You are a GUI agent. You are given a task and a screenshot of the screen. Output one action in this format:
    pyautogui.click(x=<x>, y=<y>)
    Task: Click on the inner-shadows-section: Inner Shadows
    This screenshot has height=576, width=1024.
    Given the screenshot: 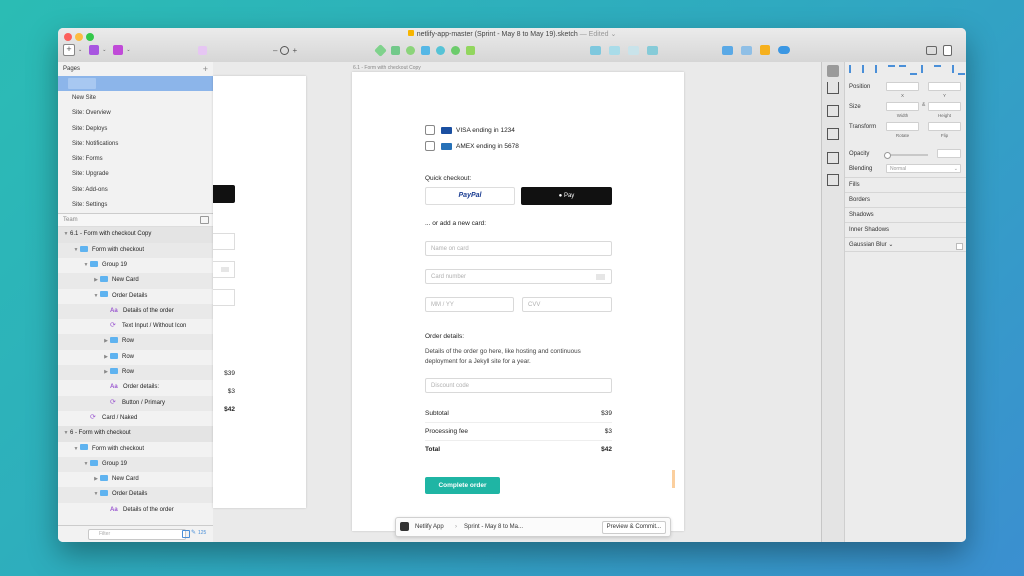 What is the action you would take?
    pyautogui.click(x=905, y=229)
    